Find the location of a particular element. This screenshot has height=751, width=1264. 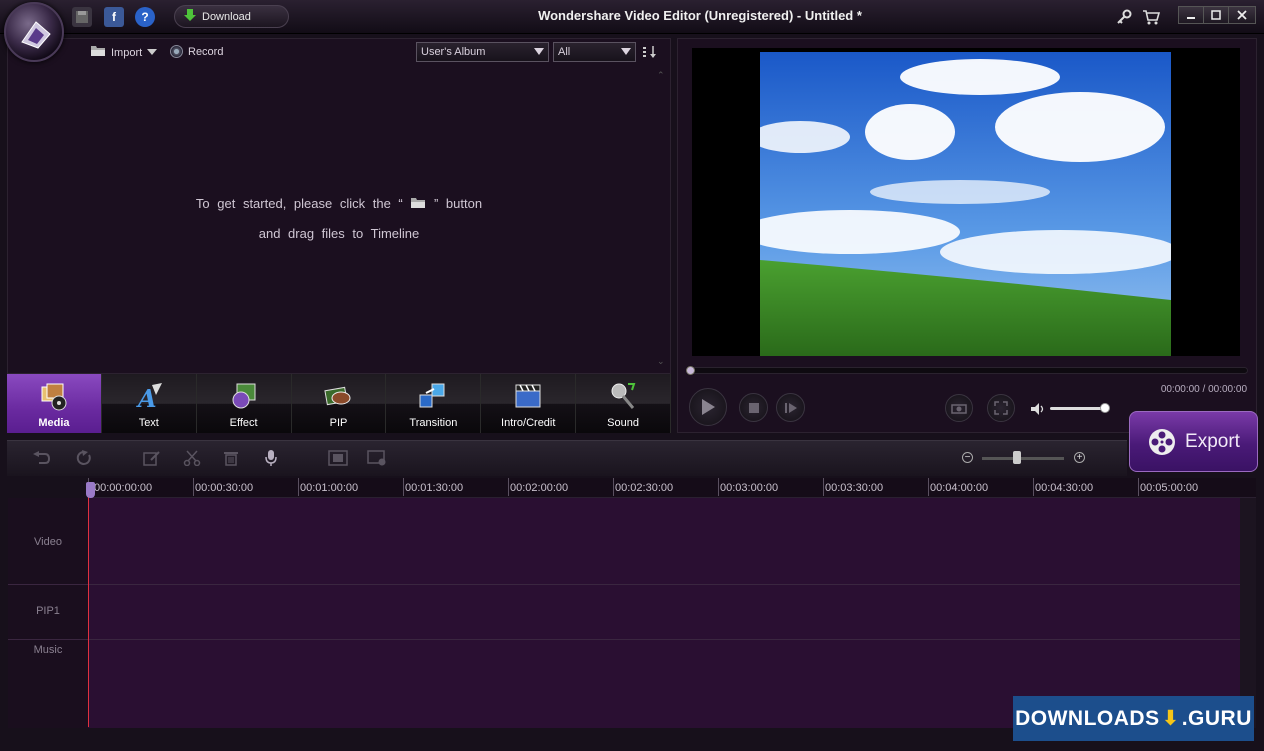

stop-button is located at coordinates (753, 407).